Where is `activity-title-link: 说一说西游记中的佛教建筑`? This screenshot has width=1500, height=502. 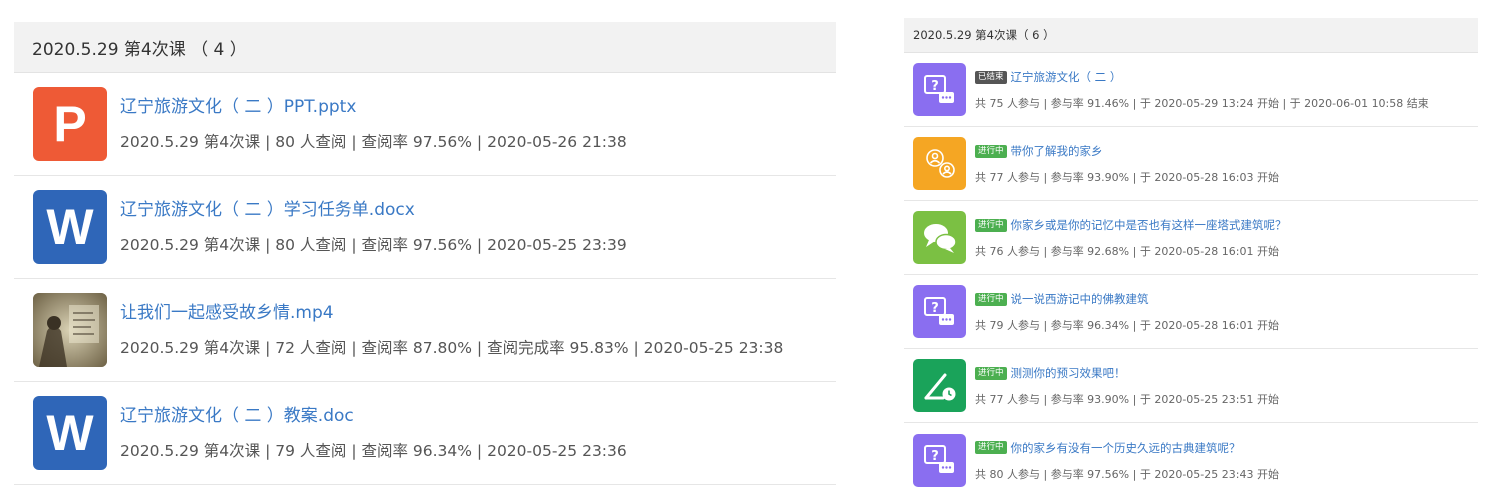 activity-title-link: 说一说西游记中的佛教建筑 is located at coordinates (1080, 299).